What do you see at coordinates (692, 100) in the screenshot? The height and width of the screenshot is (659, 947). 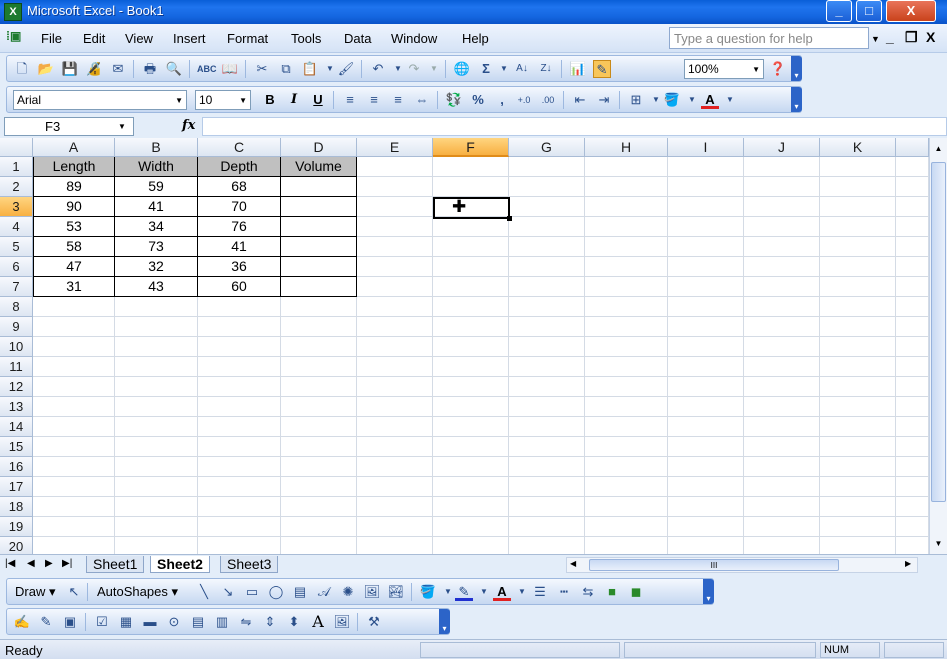 I see `fill-color-dropdown-icon: ▼` at bounding box center [692, 100].